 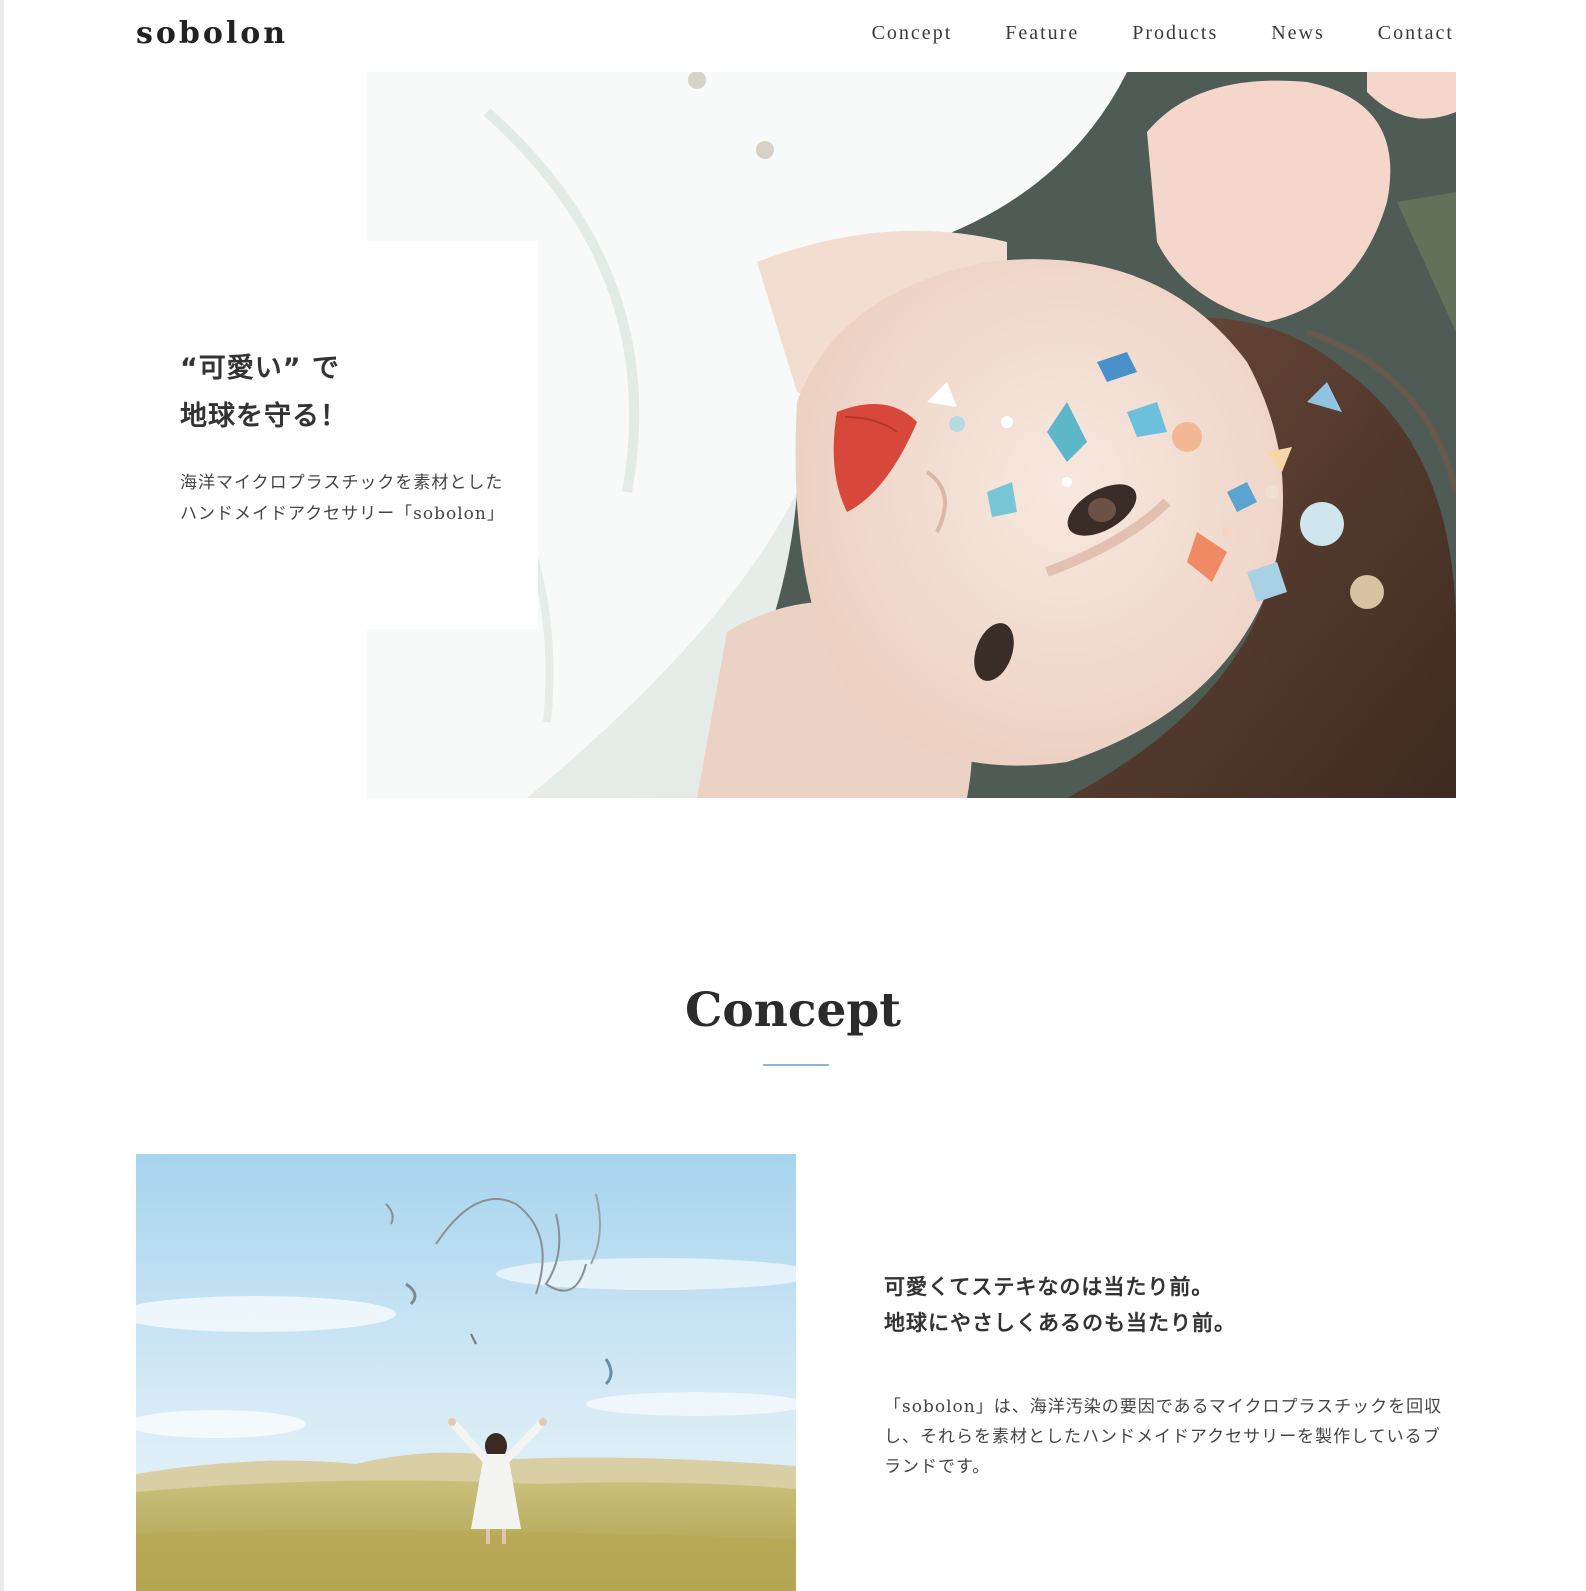 I want to click on hero-heading-line-2: 地球を守る！, so click(x=264, y=416).